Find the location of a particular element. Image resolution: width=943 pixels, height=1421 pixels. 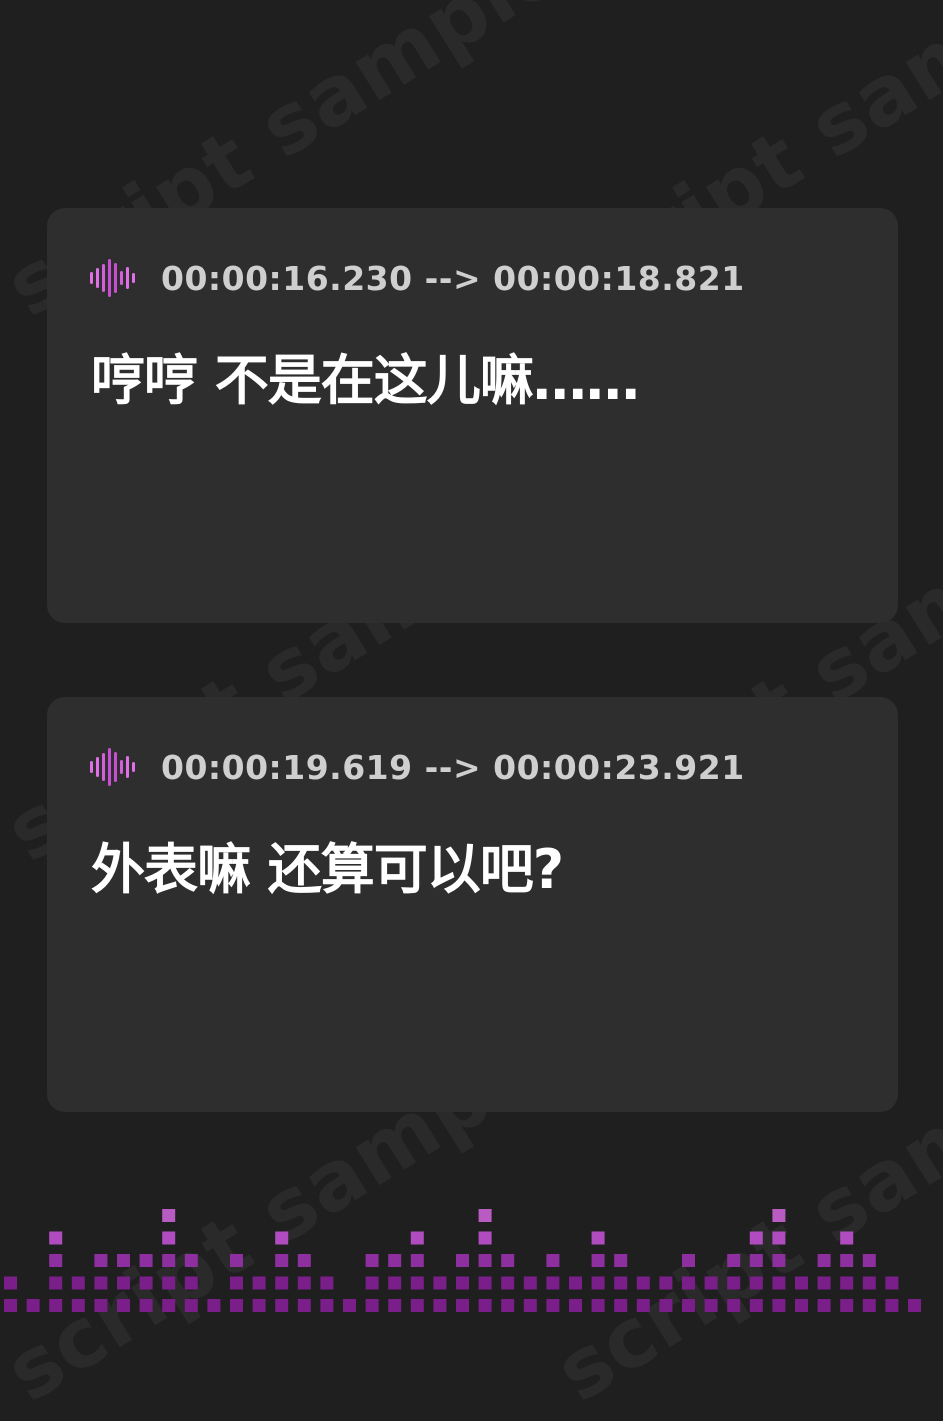

equalizer-bars-icon is located at coordinates (462, 1260).